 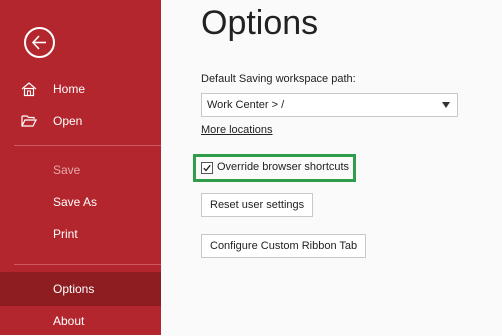 I want to click on page-title: Options, so click(x=260, y=23).